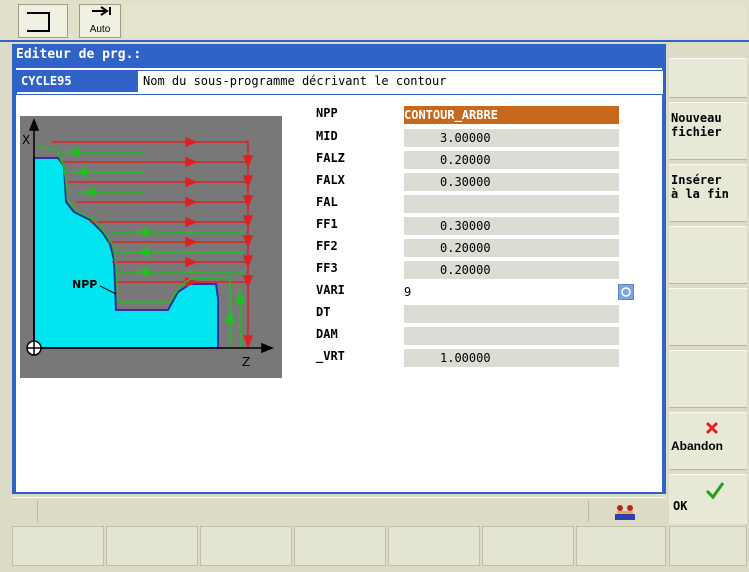 This screenshot has height=572, width=749. What do you see at coordinates (327, 268) in the screenshot?
I see `param-label: FF3` at bounding box center [327, 268].